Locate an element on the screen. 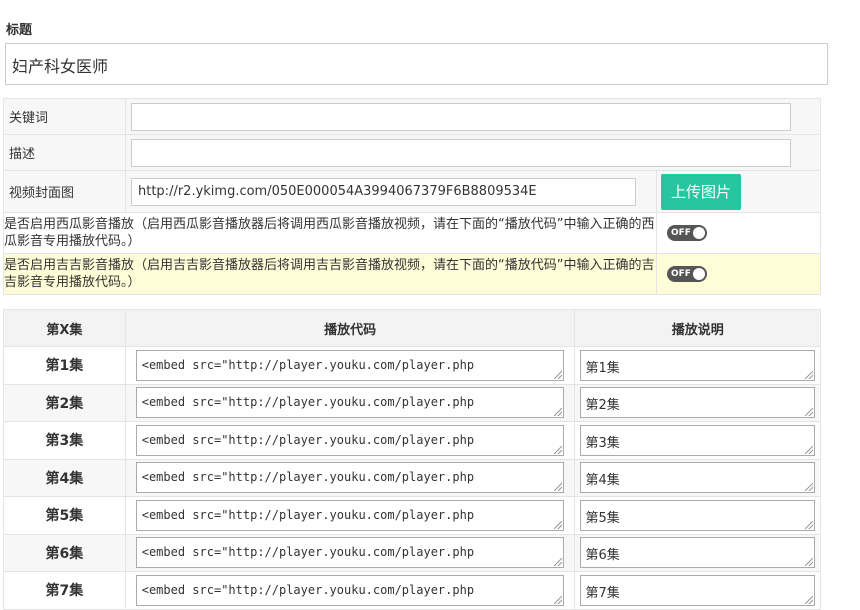  upload-image-button: 上传图片 is located at coordinates (701, 191).